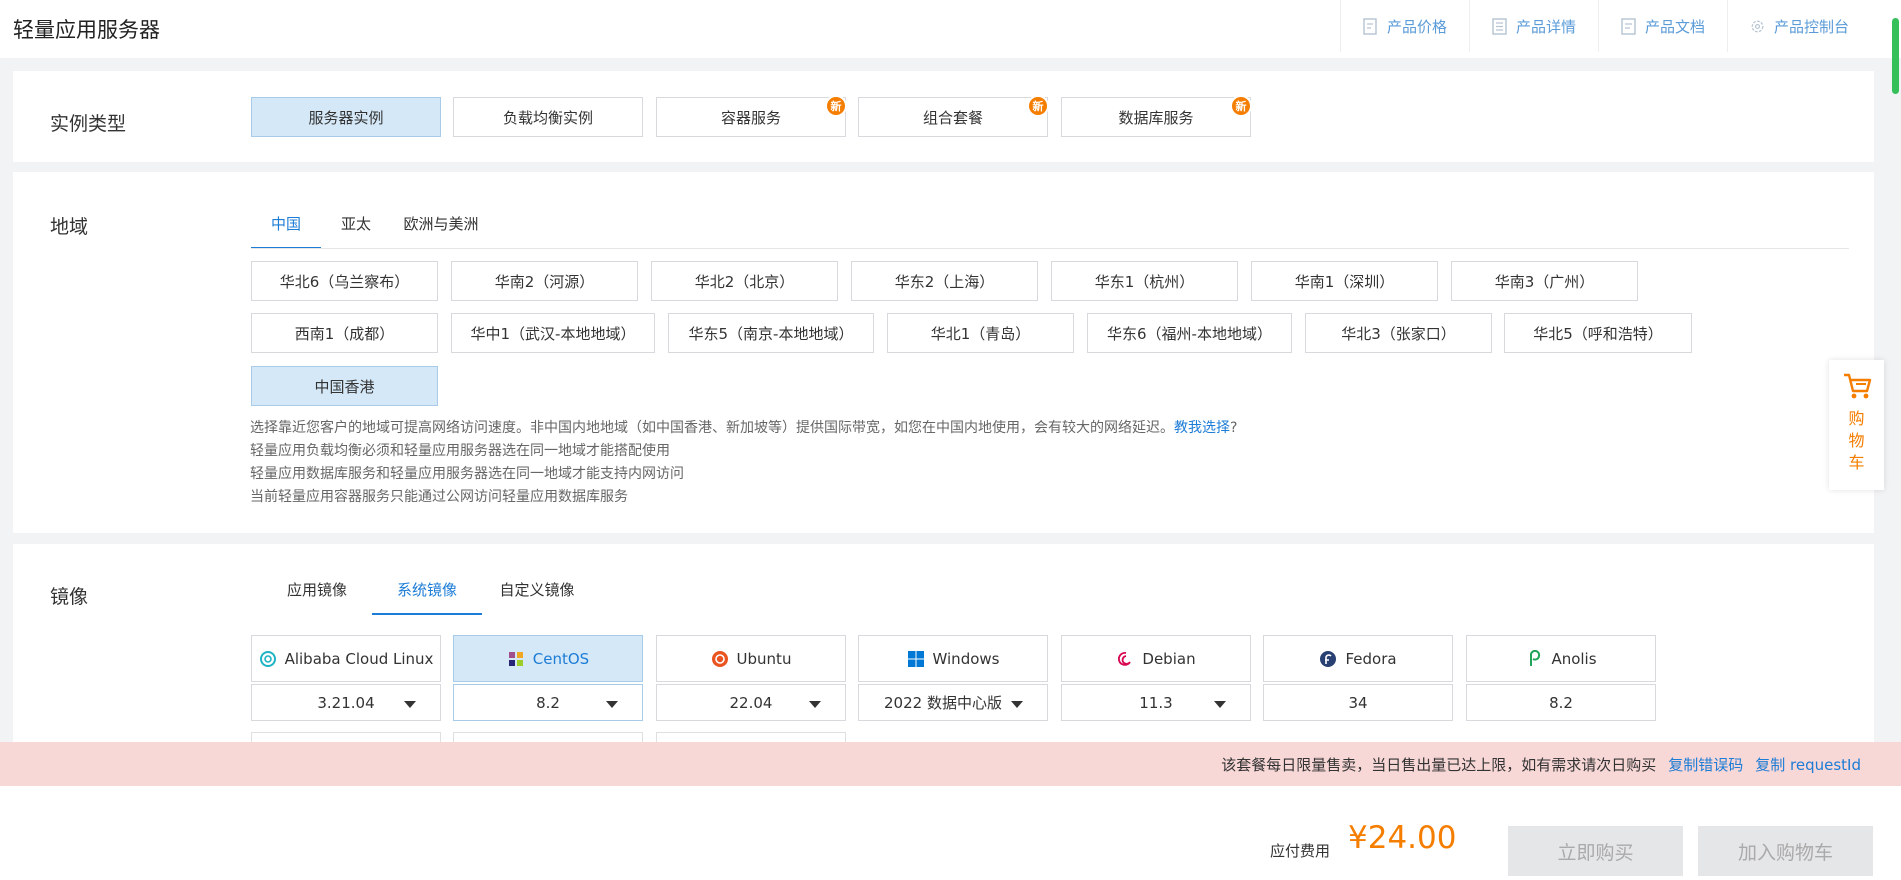 This screenshot has height=880, width=1901. I want to click on scrollbar-thumb, so click(1895, 56).